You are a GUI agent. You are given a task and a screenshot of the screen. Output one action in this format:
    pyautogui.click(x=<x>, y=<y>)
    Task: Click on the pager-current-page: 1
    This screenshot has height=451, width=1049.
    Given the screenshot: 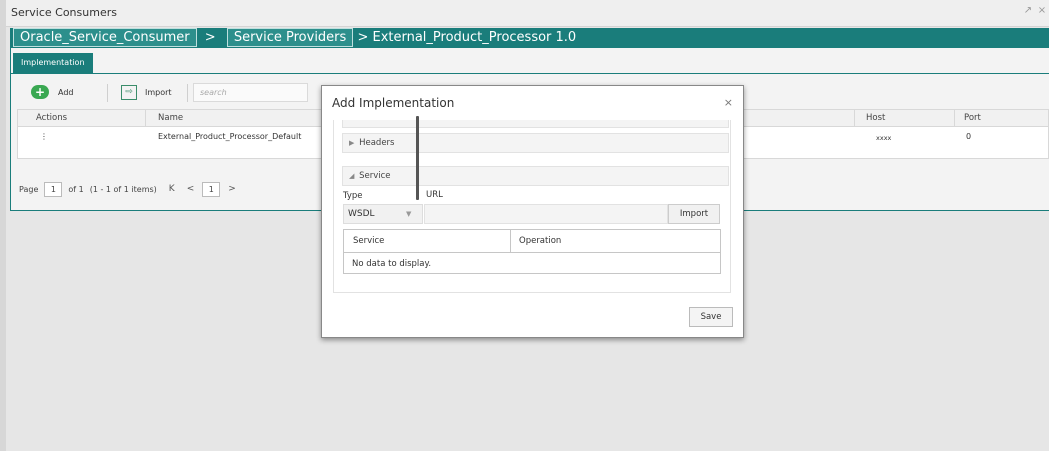 What is the action you would take?
    pyautogui.click(x=211, y=189)
    